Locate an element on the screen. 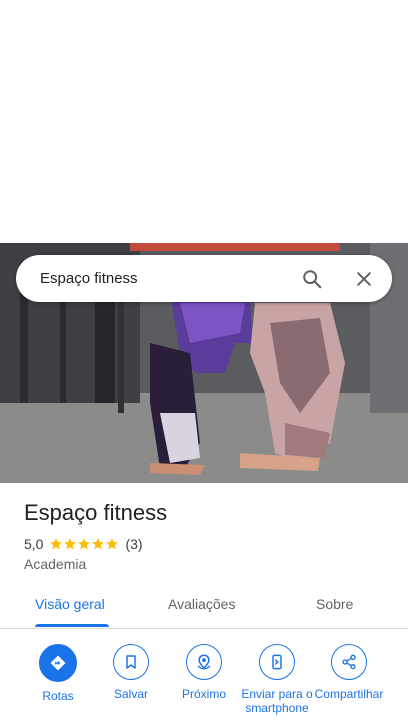 This screenshot has height=726, width=408. close-icon is located at coordinates (364, 279).